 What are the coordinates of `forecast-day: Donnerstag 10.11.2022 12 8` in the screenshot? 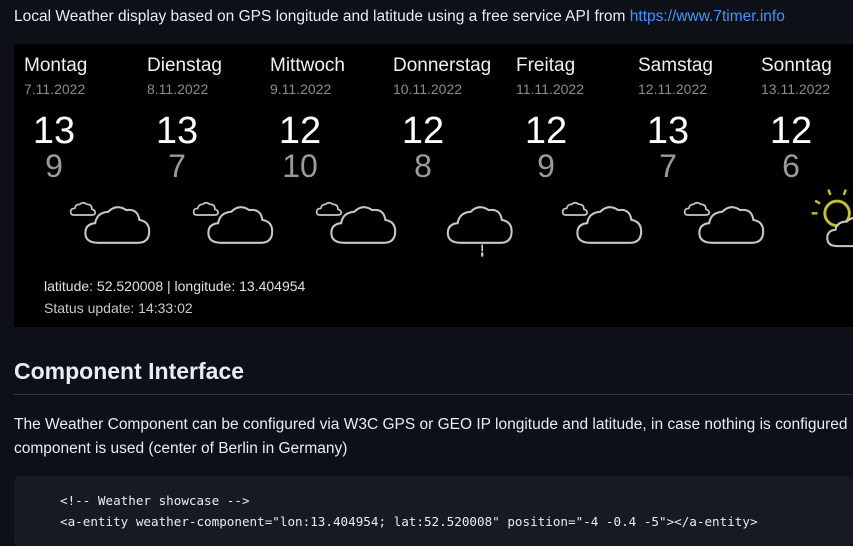 It's located at (454, 151).